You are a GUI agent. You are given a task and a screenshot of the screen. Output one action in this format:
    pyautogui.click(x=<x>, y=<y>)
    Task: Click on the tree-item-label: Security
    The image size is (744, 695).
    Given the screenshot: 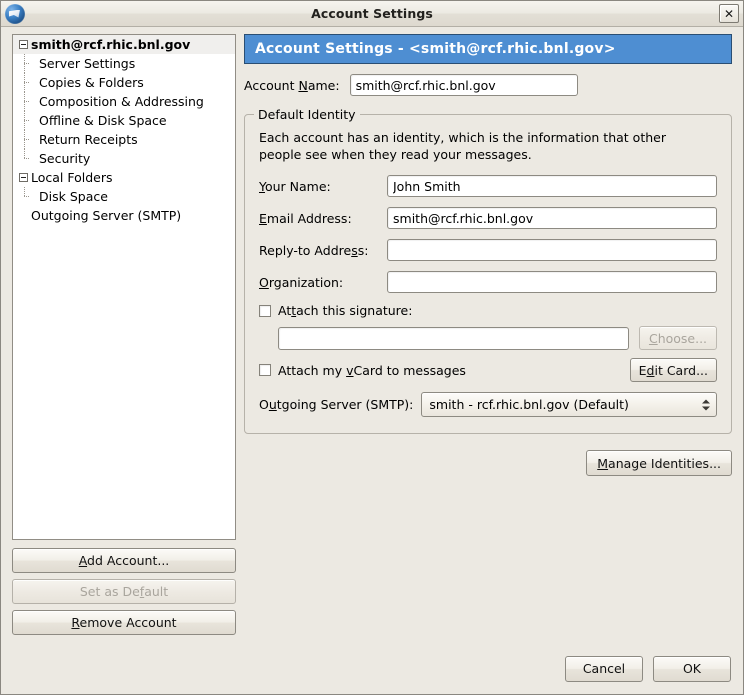 What is the action you would take?
    pyautogui.click(x=65, y=158)
    